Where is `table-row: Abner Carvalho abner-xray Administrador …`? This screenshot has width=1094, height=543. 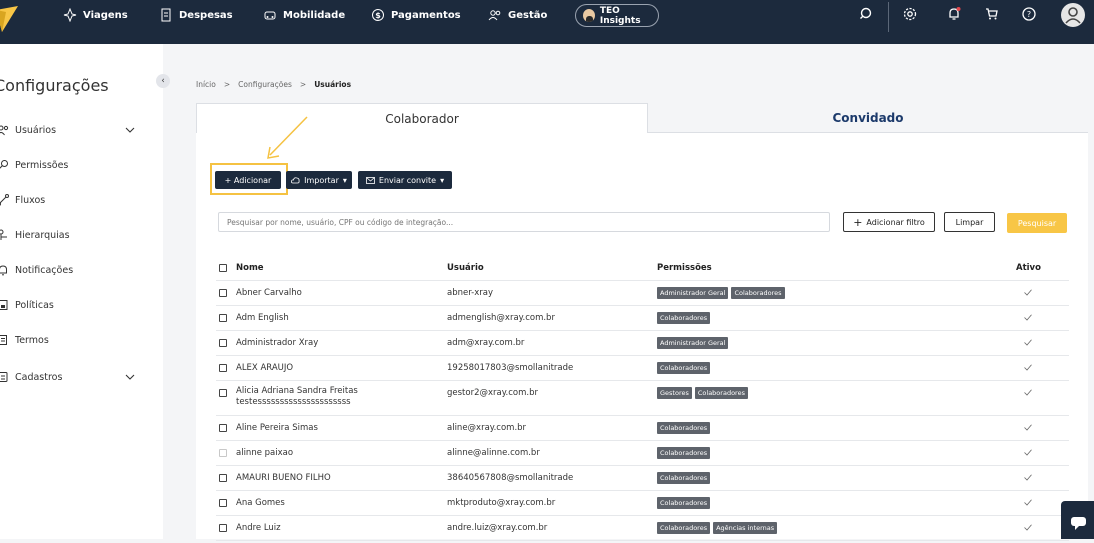
table-row: Abner Carvalho abner-xray Administrador … is located at coordinates (642, 293).